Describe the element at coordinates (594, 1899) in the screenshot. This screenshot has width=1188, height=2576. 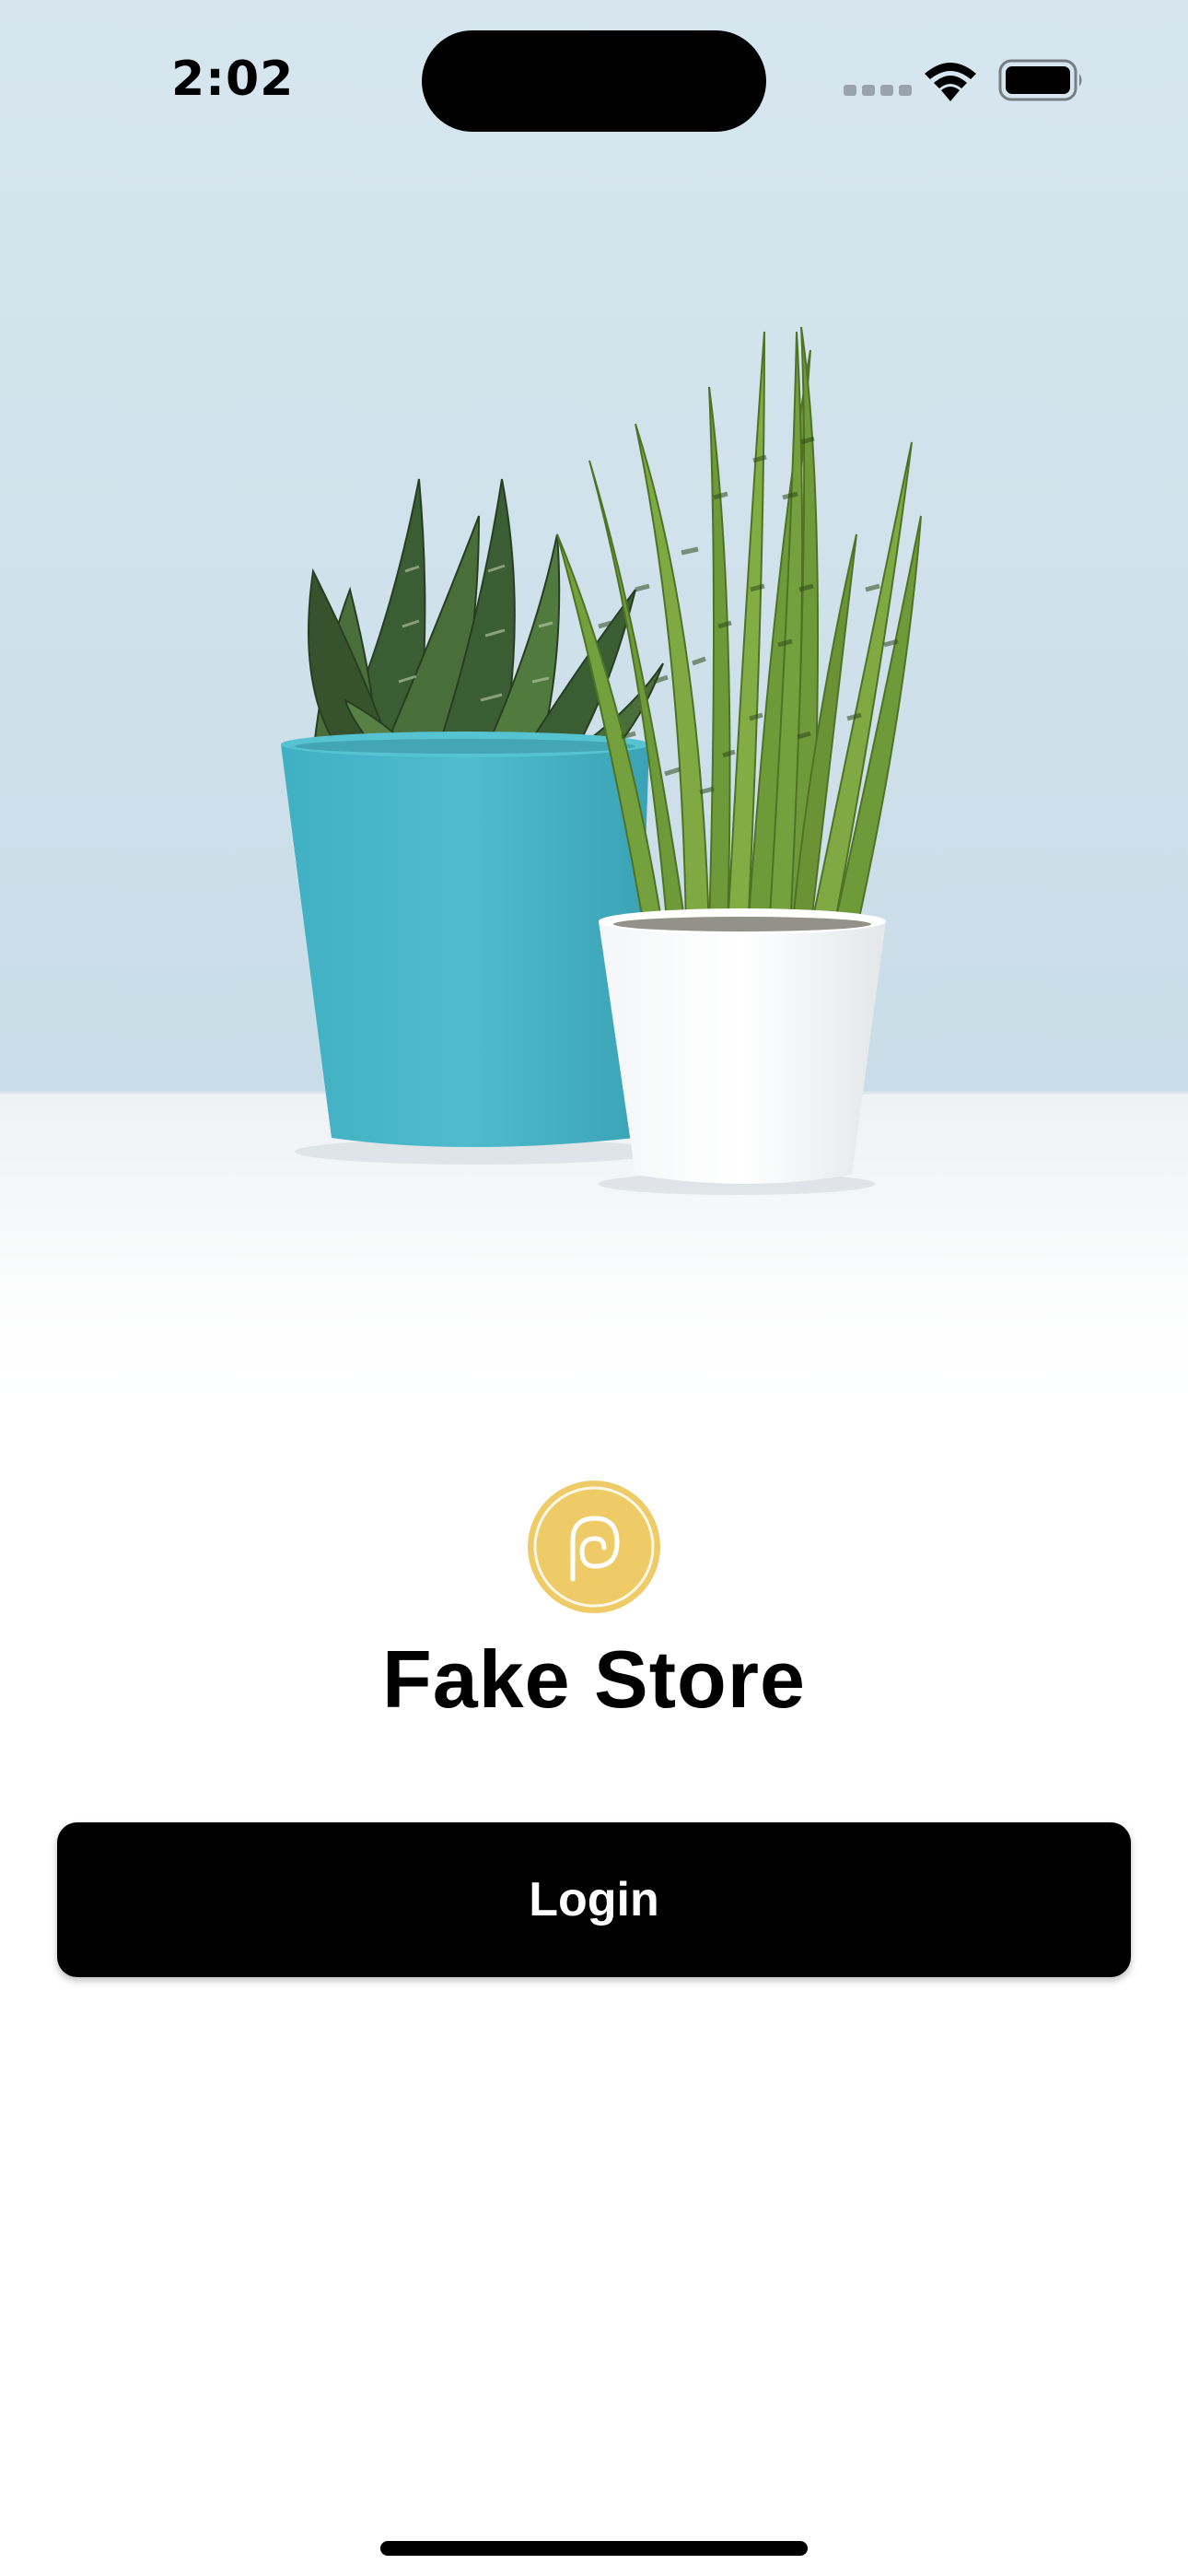
I see `login-button: Login` at that location.